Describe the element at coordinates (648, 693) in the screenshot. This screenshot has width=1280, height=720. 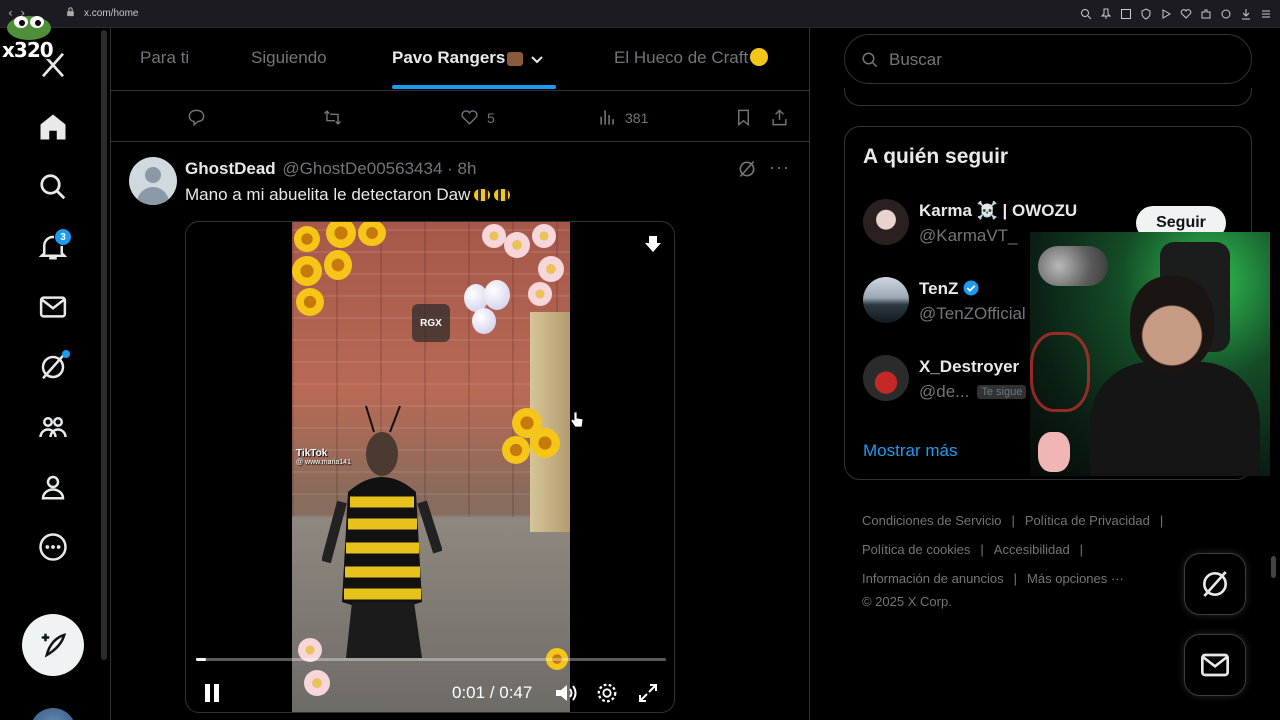
I see `fullscreen-icon` at that location.